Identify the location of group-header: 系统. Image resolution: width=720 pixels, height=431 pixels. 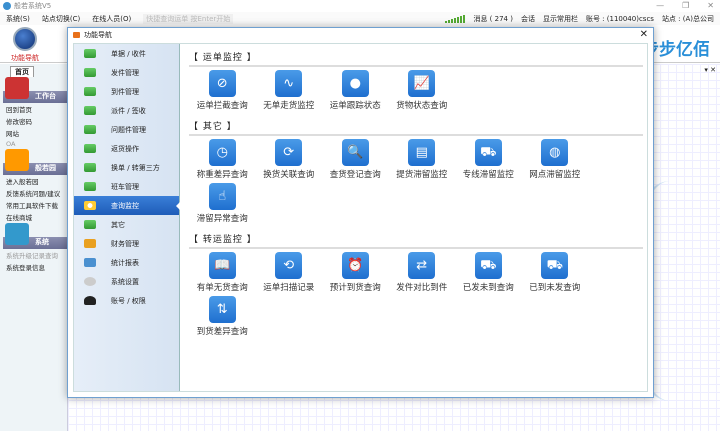
(35, 236).